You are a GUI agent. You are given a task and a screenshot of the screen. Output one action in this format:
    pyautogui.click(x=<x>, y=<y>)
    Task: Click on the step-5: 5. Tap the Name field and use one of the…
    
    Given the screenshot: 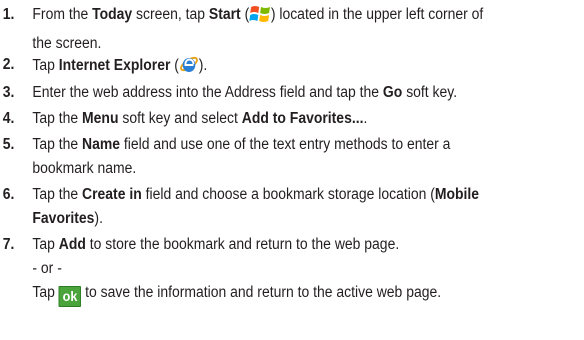 What is the action you would take?
    pyautogui.click(x=263, y=157)
    